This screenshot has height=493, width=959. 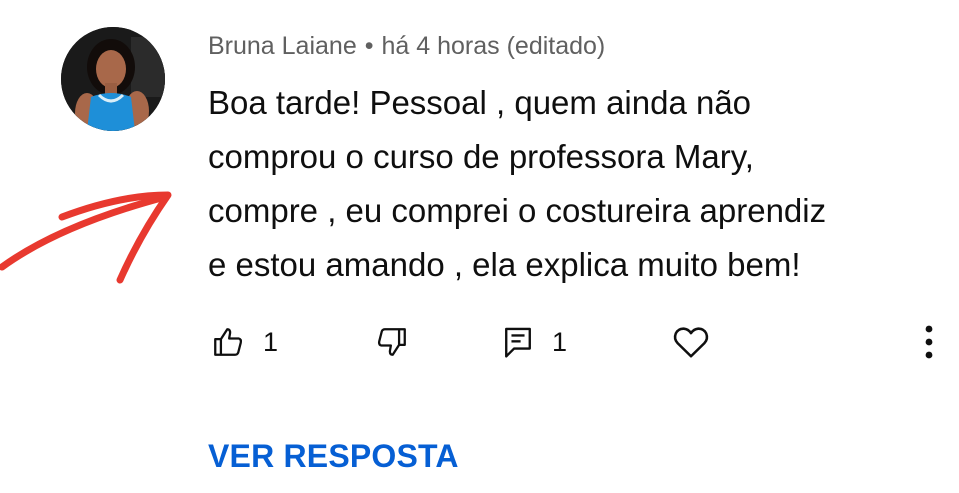 What do you see at coordinates (504, 264) in the screenshot?
I see `comment-text-line: e estou amando , ela explica muito bem!` at bounding box center [504, 264].